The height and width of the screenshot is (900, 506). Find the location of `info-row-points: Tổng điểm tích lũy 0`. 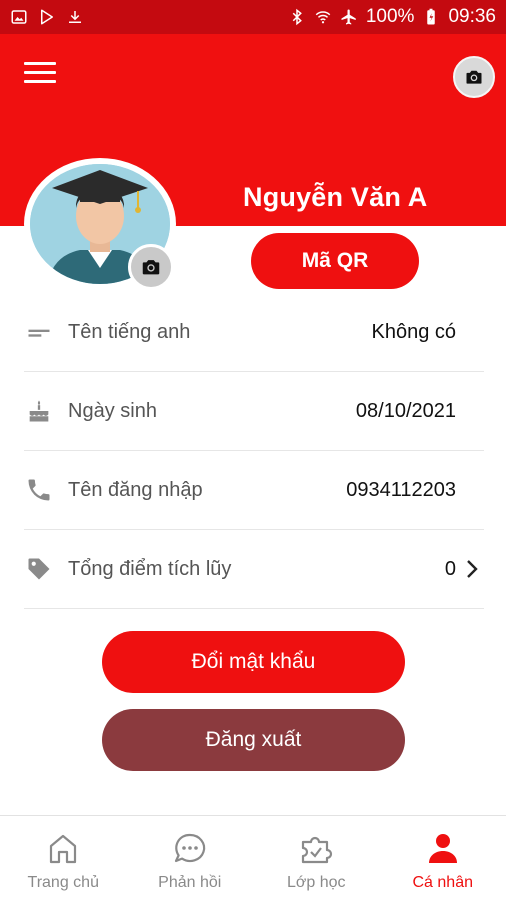

info-row-points: Tổng điểm tích lũy 0 is located at coordinates (254, 569).